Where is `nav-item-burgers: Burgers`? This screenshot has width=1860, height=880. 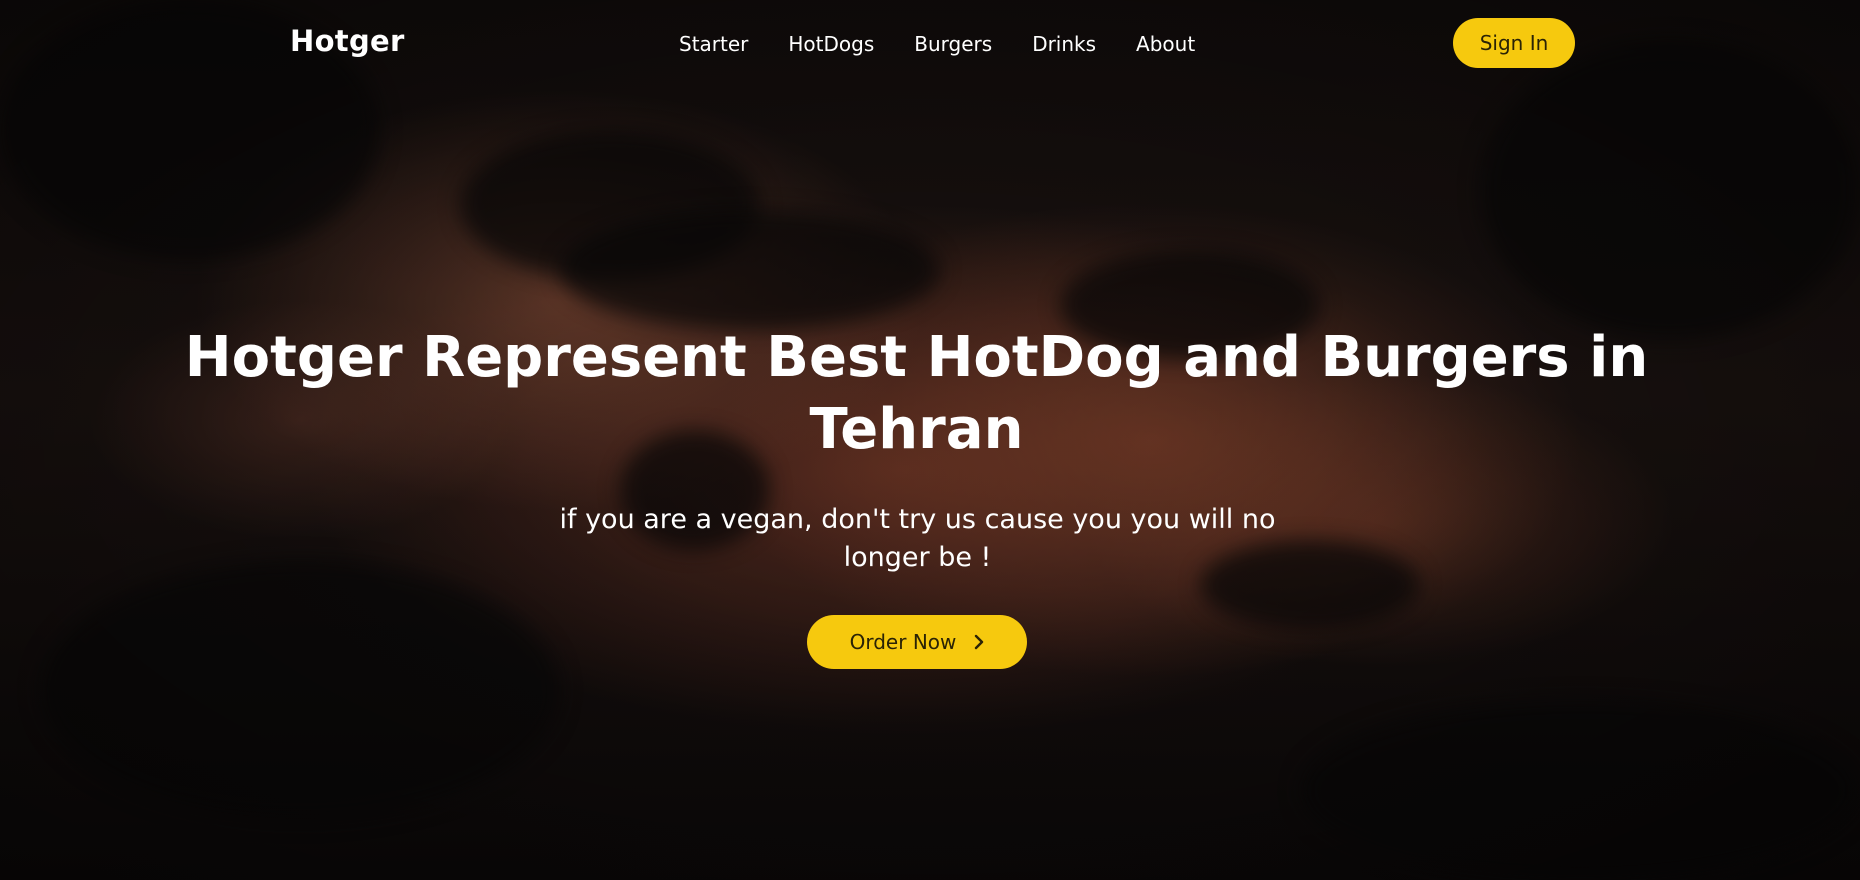 nav-item-burgers: Burgers is located at coordinates (953, 44).